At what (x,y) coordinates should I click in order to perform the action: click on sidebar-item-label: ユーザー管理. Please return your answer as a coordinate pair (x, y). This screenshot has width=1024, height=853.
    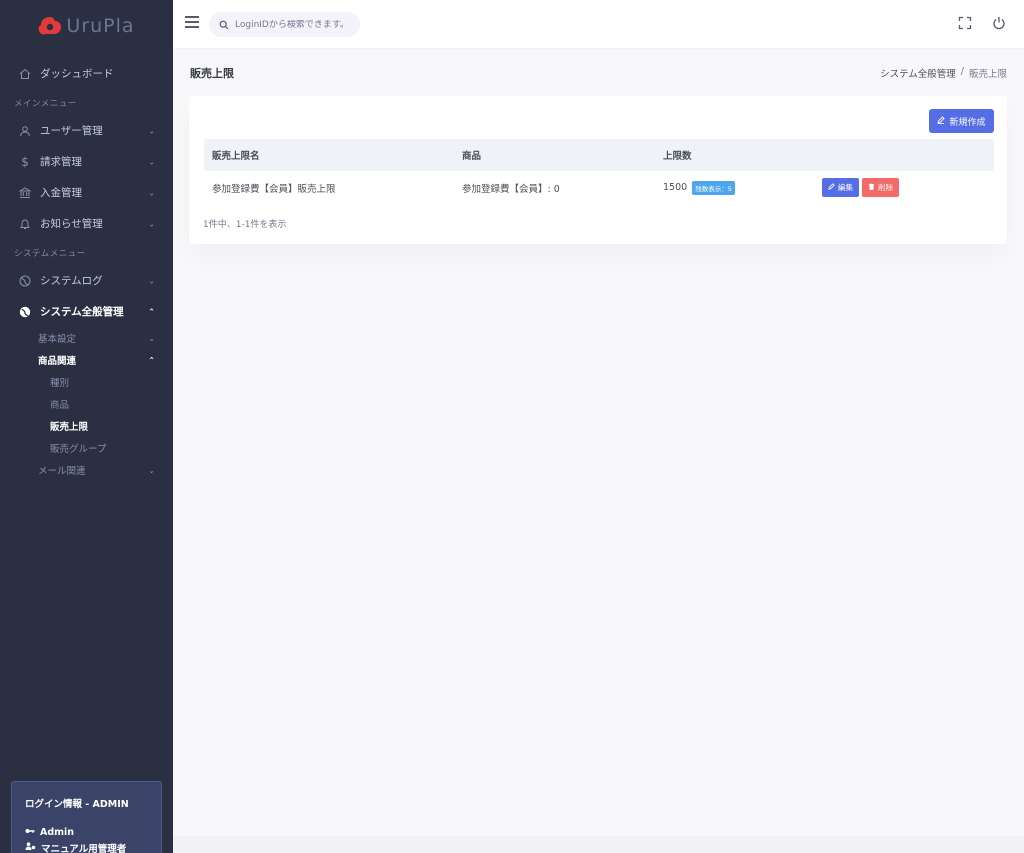
    Looking at the image, I should click on (71, 131).